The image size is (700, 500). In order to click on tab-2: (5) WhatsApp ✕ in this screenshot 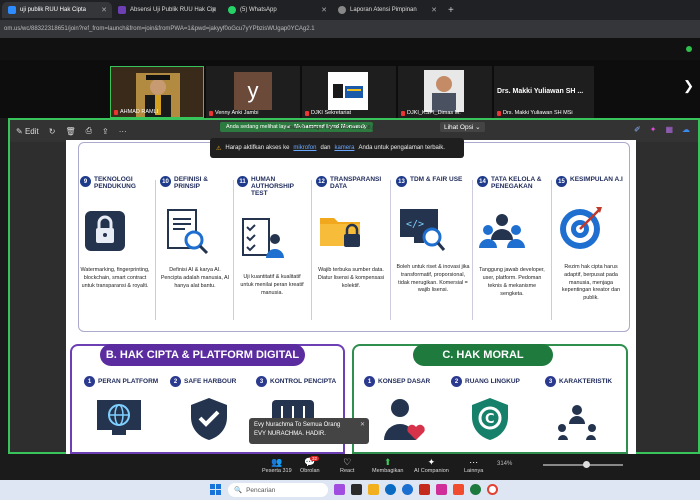, I will do `click(277, 10)`.